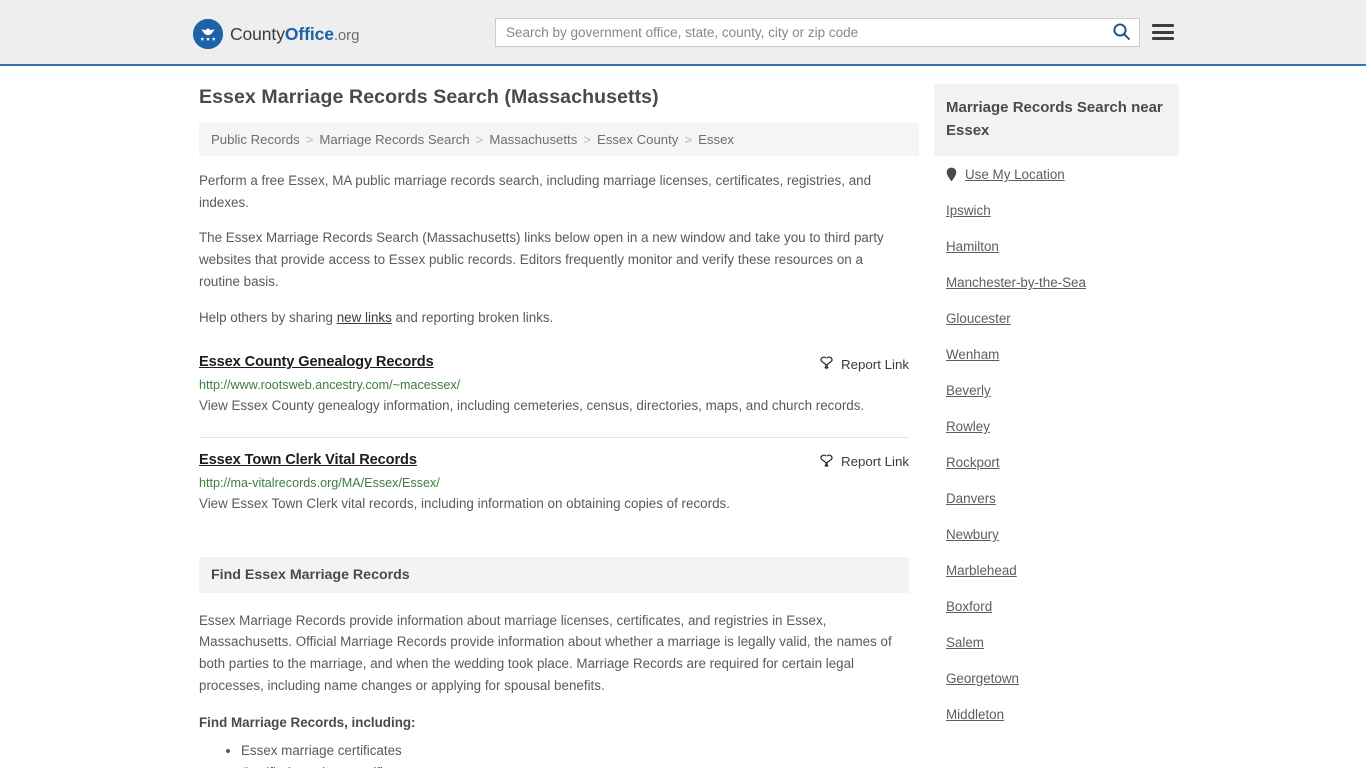 This screenshot has width=1366, height=768. What do you see at coordinates (575, 765) in the screenshot?
I see `list-item: Certified marriage certificates` at bounding box center [575, 765].